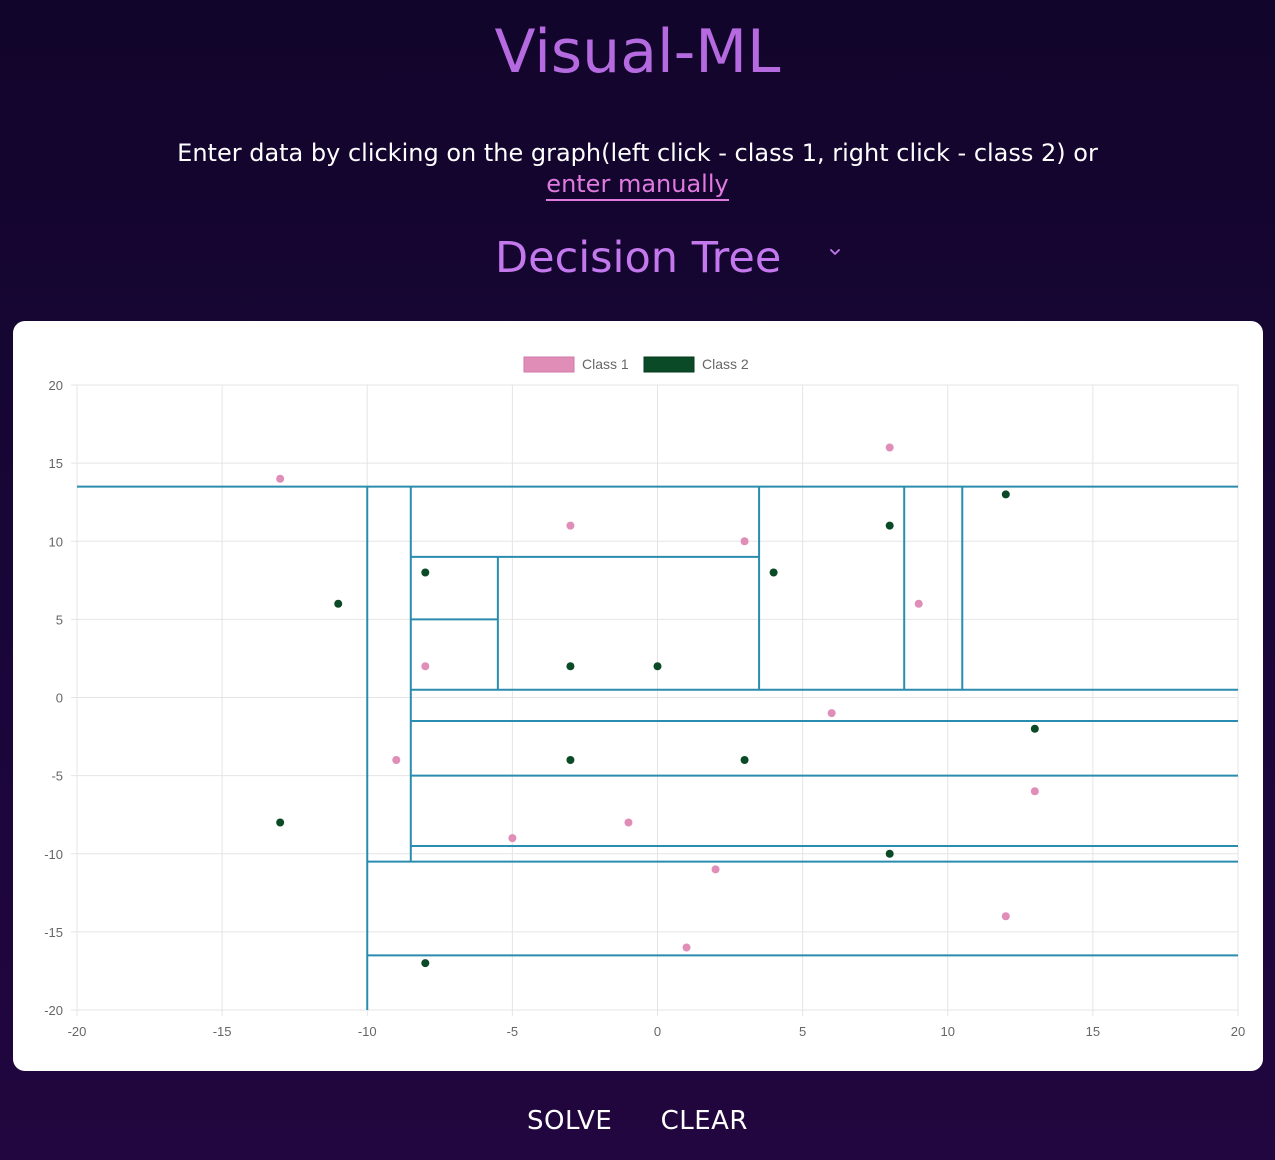 The width and height of the screenshot is (1275, 1160). Describe the element at coordinates (802, 1031) in the screenshot. I see `x-tick-label: 5` at that location.